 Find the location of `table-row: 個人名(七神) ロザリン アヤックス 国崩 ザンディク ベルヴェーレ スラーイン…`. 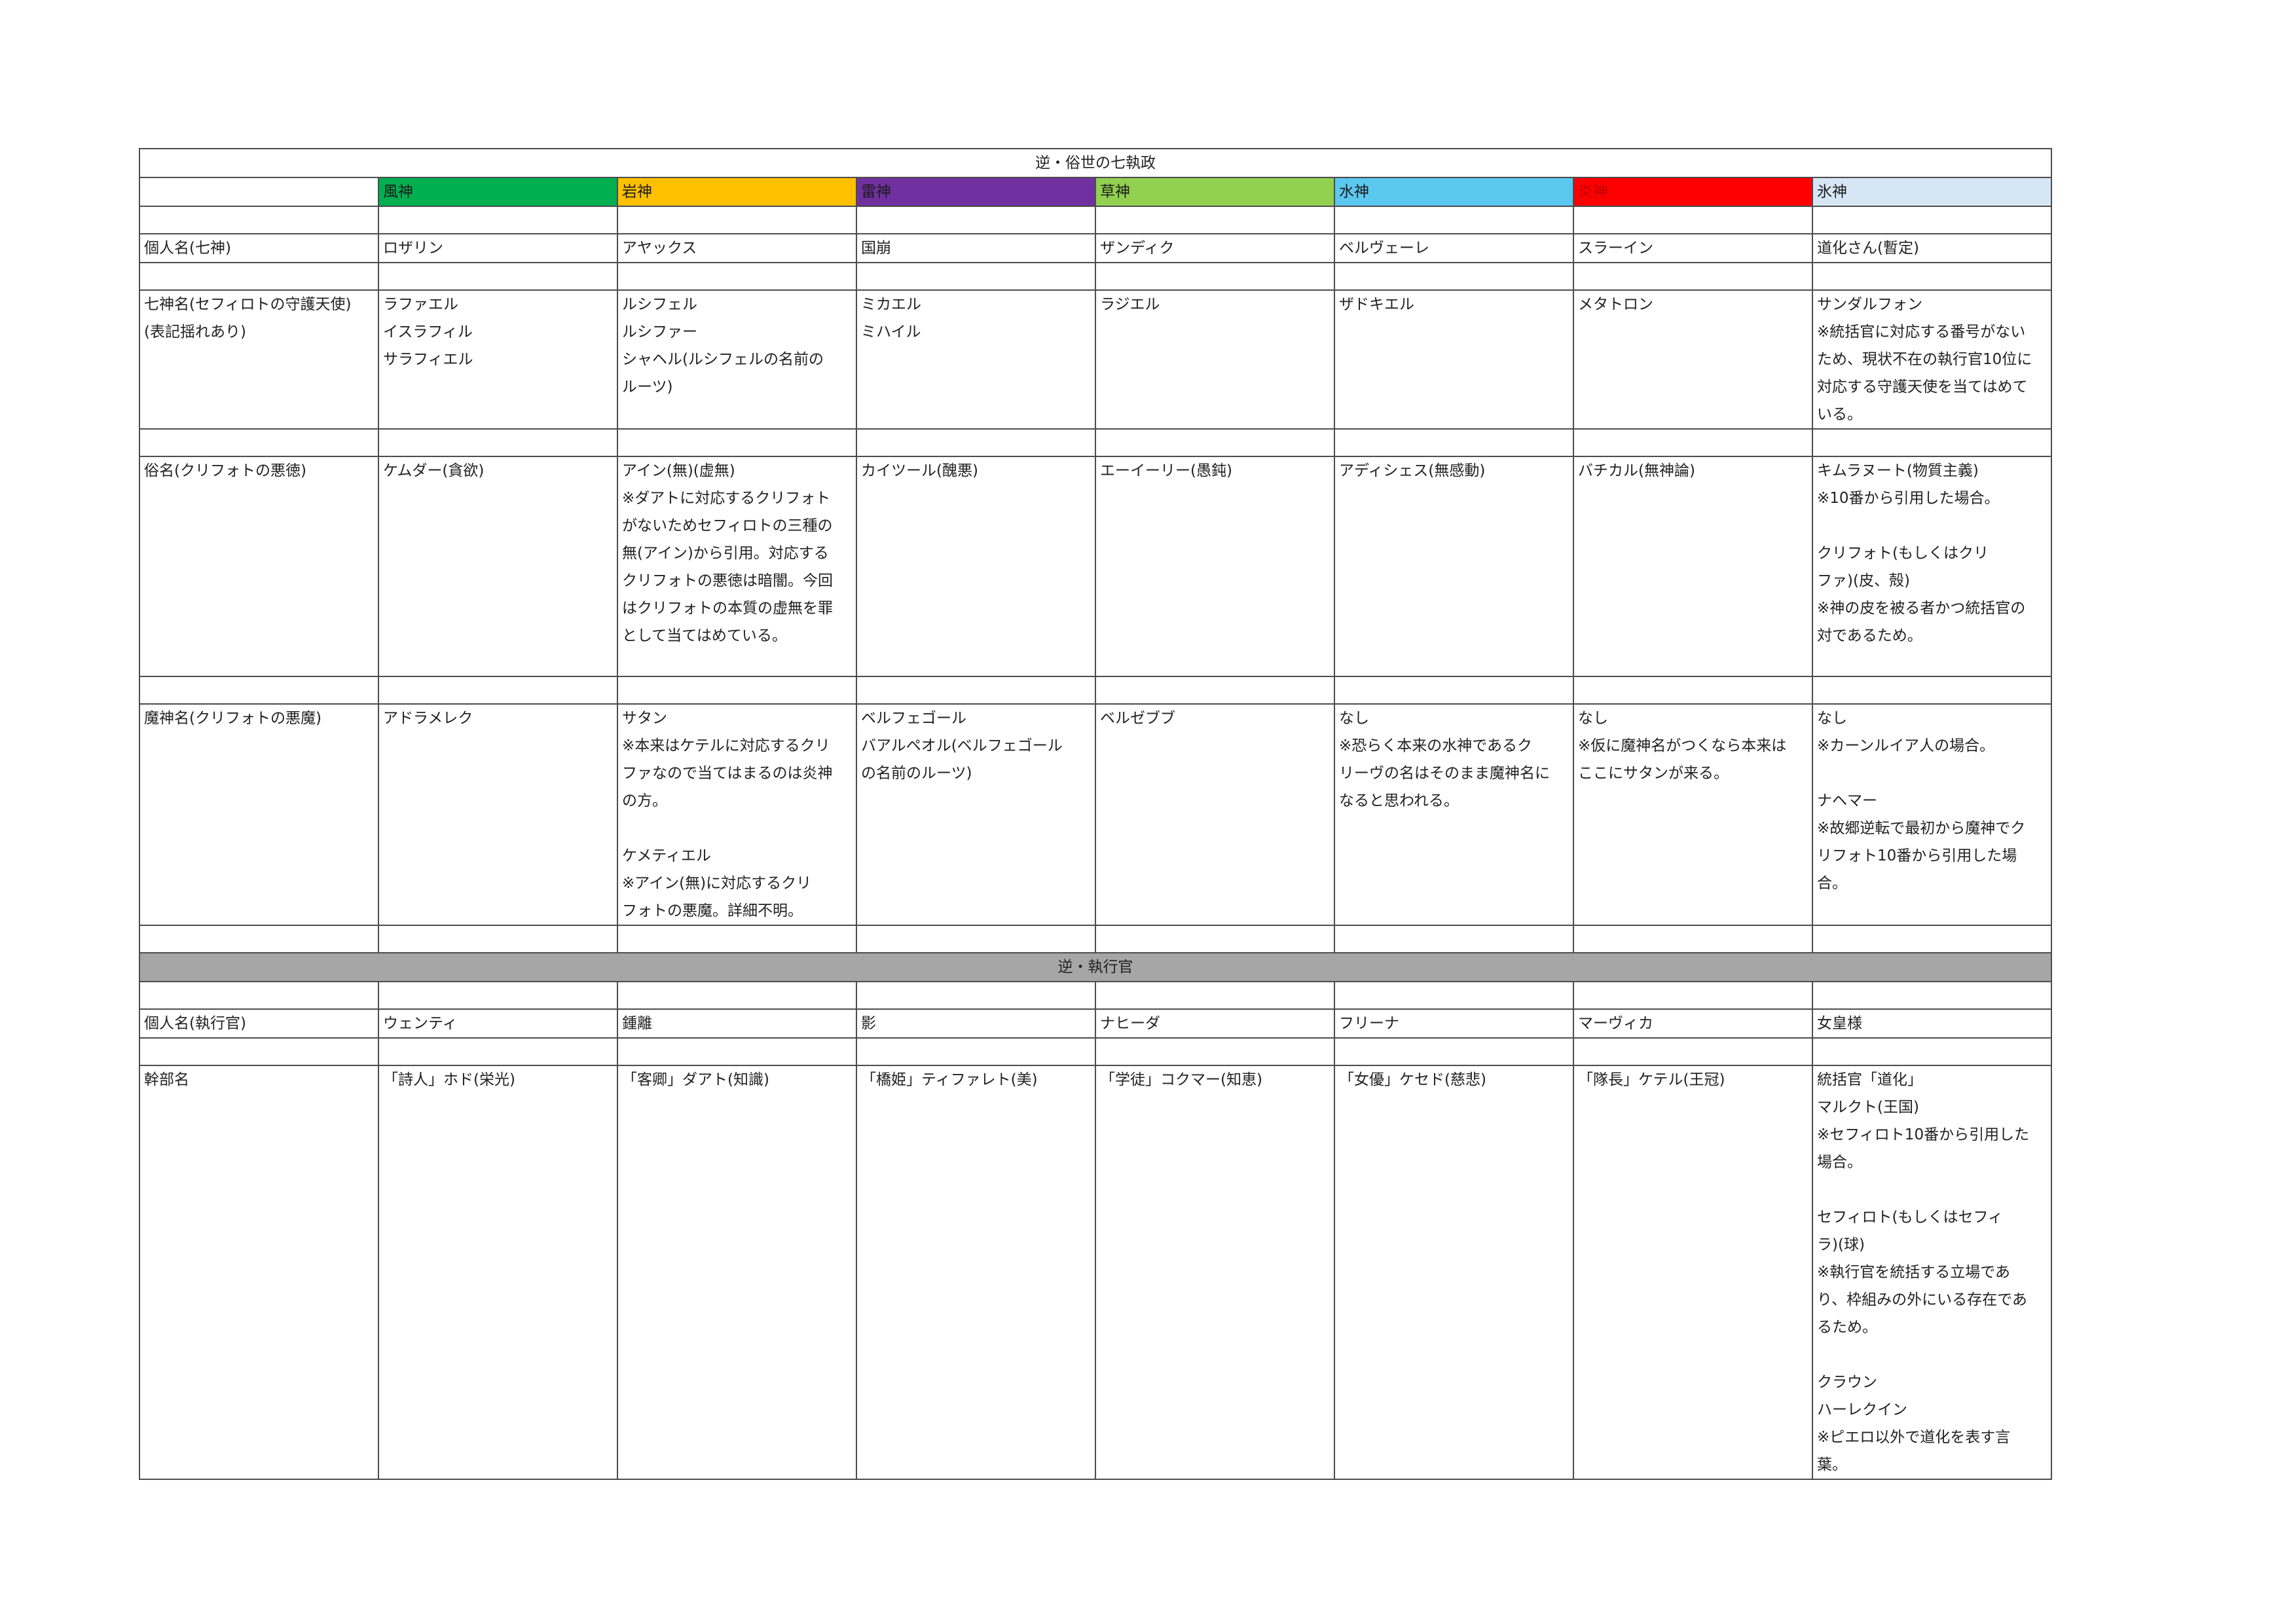

table-row: 個人名(七神) ロザリン アヤックス 国崩 ザンディク ベルヴェーレ スラーイン… is located at coordinates (1095, 248).